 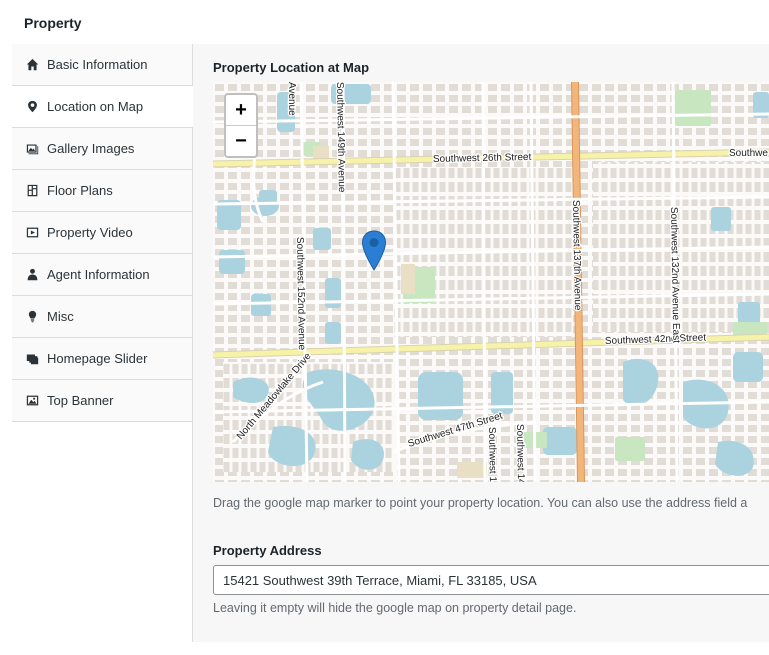 I want to click on tab-floor-plans: Floor Plans, so click(x=102, y=191).